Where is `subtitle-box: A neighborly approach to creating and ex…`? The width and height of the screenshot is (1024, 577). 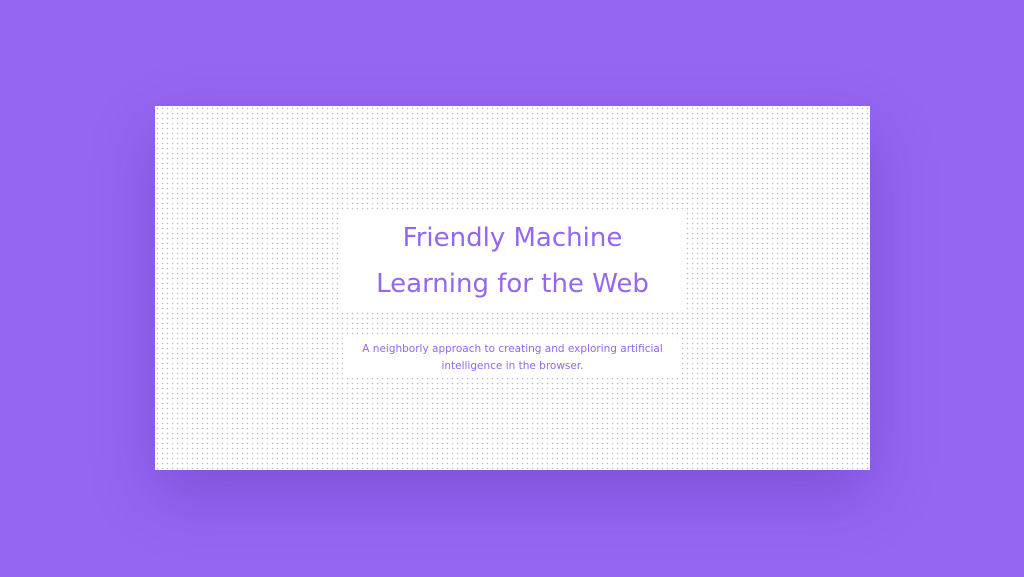 subtitle-box: A neighborly approach to creating and ex… is located at coordinates (512, 358).